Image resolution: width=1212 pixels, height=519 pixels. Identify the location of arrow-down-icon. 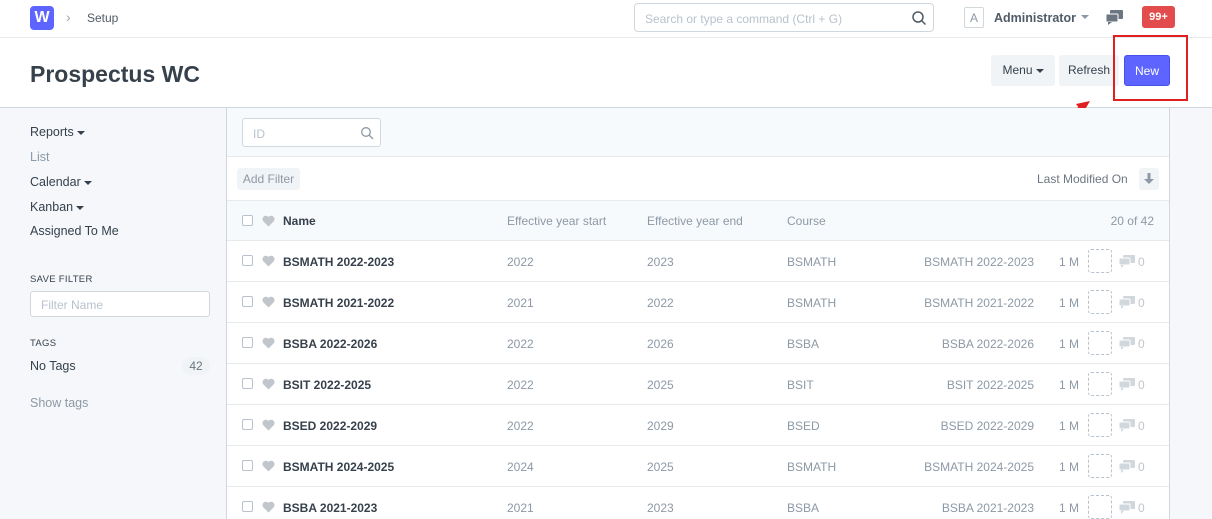
(1149, 178).